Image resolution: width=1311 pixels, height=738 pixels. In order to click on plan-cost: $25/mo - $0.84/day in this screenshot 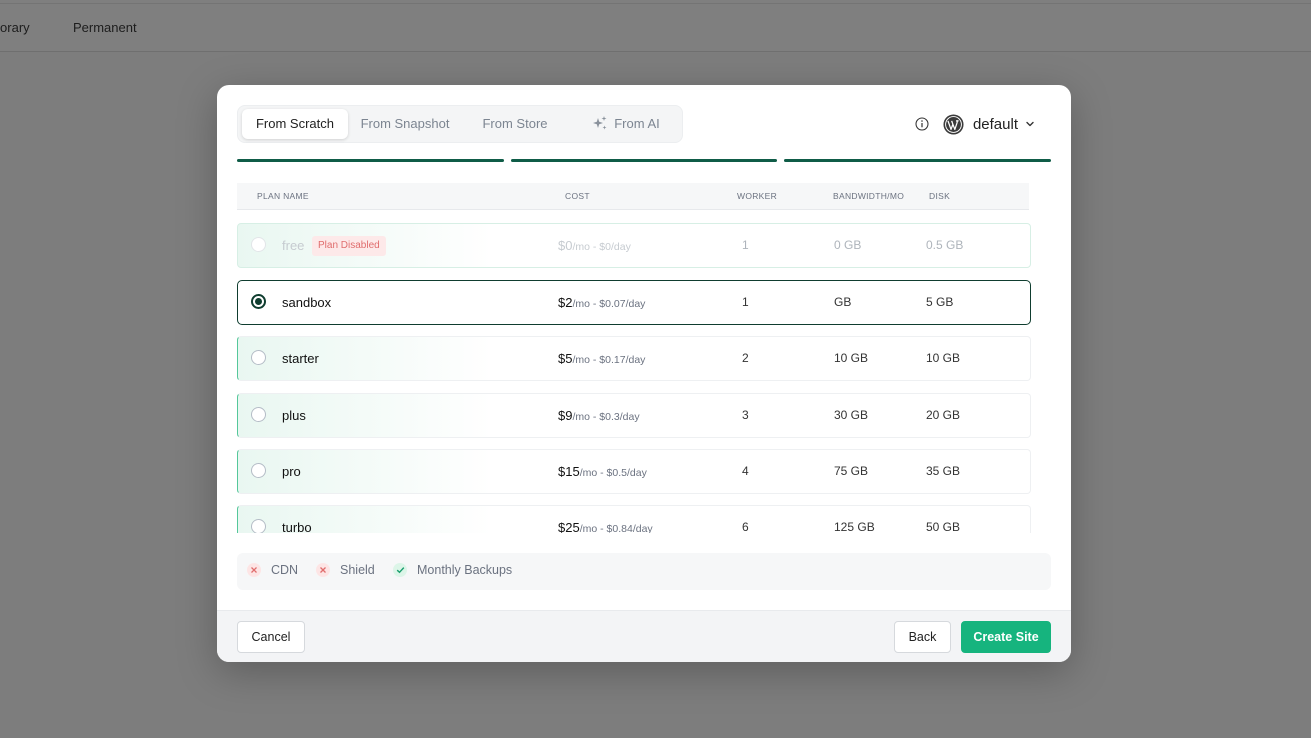, I will do `click(605, 526)`.